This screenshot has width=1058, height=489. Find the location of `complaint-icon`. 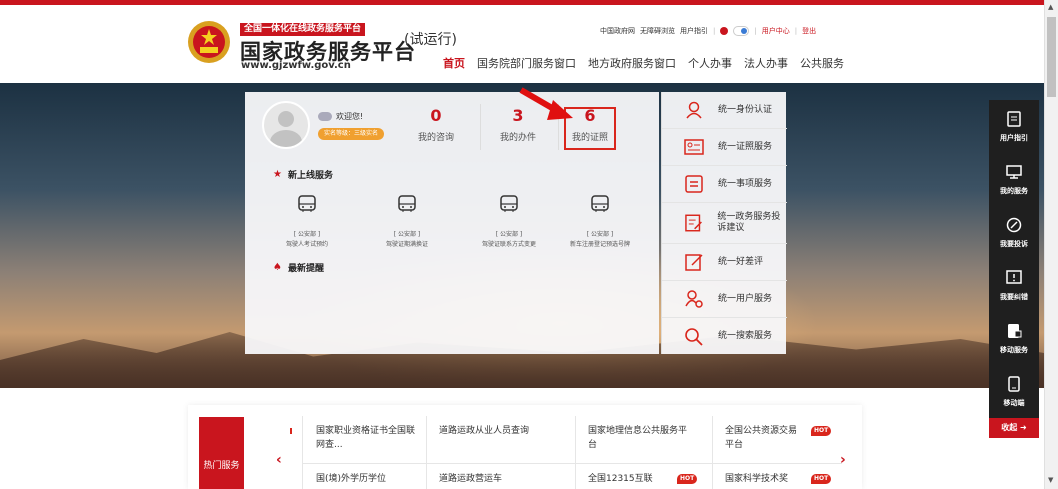

complaint-icon is located at coordinates (693, 223).